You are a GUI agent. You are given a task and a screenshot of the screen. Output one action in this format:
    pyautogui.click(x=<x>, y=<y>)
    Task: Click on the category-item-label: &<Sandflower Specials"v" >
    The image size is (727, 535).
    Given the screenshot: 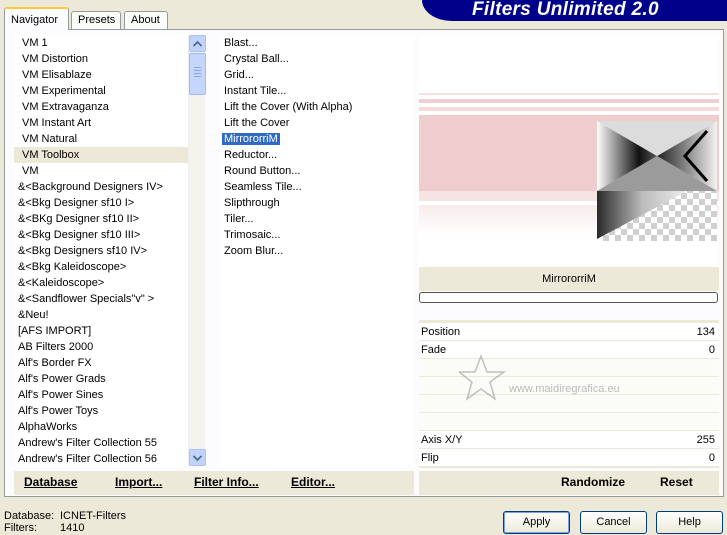 What is the action you would take?
    pyautogui.click(x=86, y=299)
    